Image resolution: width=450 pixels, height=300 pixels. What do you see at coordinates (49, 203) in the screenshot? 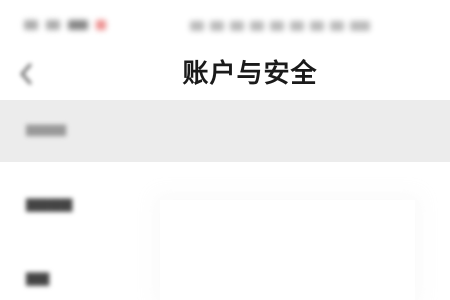
I see `list-item-label: ▆▆▆▆` at bounding box center [49, 203].